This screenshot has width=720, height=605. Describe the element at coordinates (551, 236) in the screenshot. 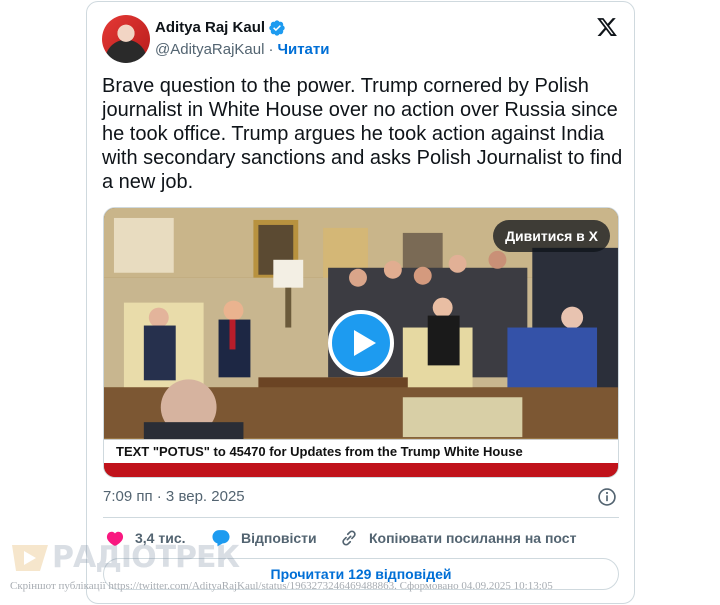

I see `watch-on-x-button: Дивитися в X` at that location.